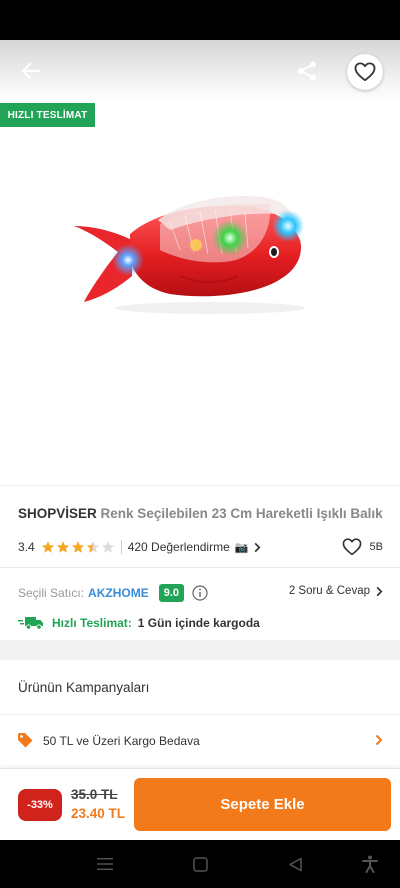 The height and width of the screenshot is (888, 400). Describe the element at coordinates (25, 740) in the screenshot. I see `tag-icon` at that location.